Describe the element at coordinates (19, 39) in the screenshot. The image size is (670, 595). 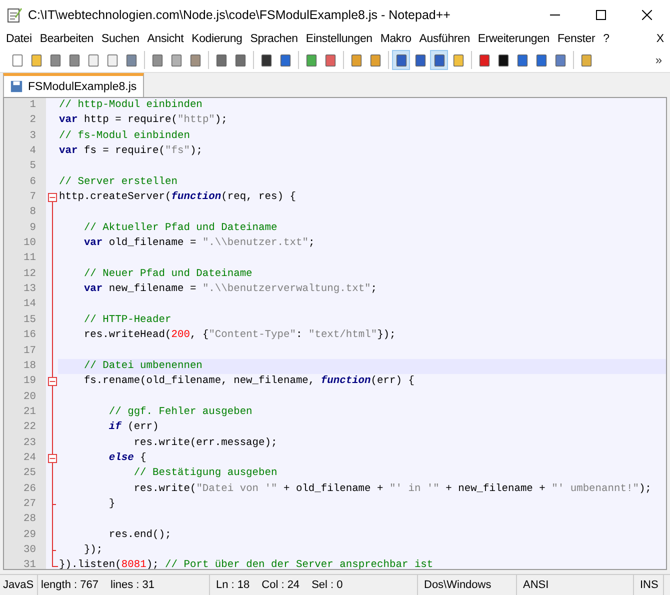
I see `menu-item: Datei` at that location.